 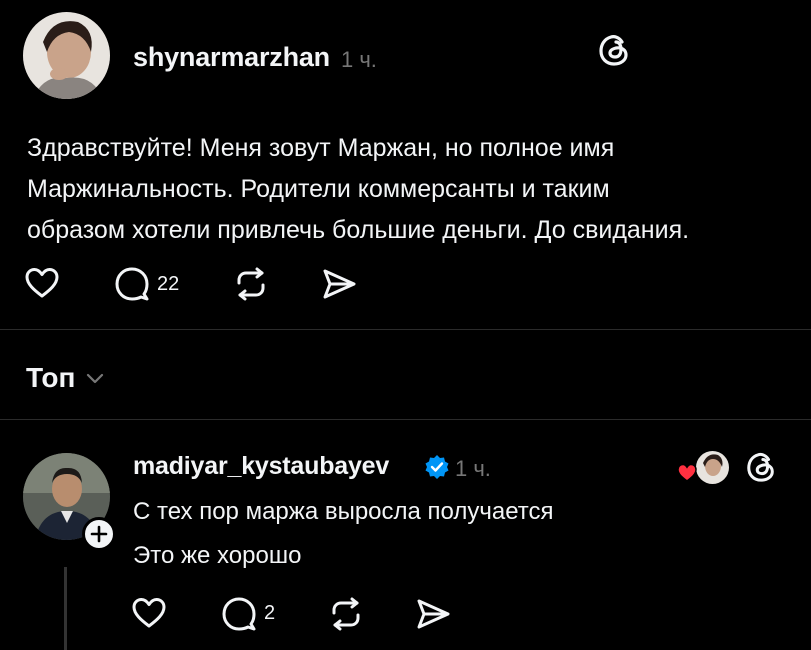 I want to click on post-replies-count: 22, so click(x=168, y=284).